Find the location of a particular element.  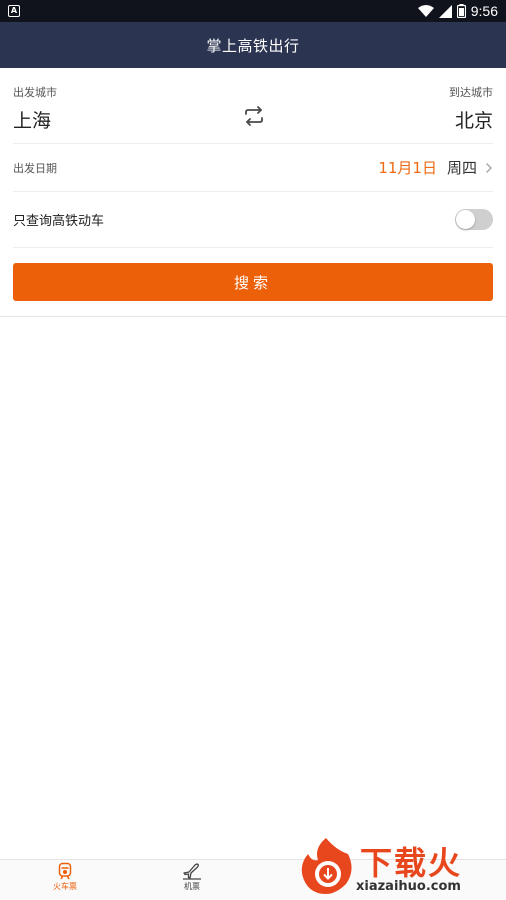

battery-icon is located at coordinates (461, 11).